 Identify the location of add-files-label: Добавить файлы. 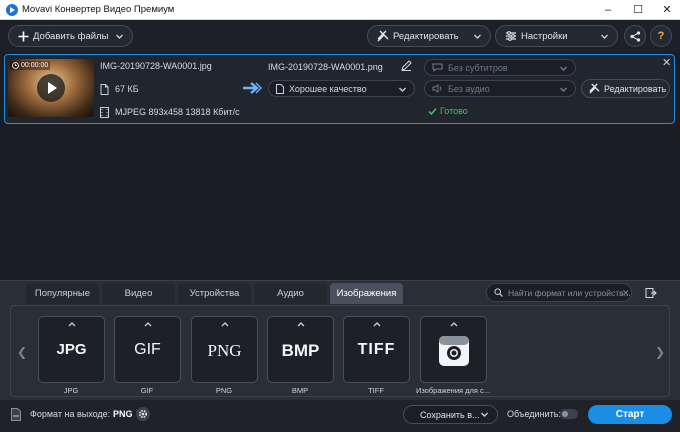
(71, 36).